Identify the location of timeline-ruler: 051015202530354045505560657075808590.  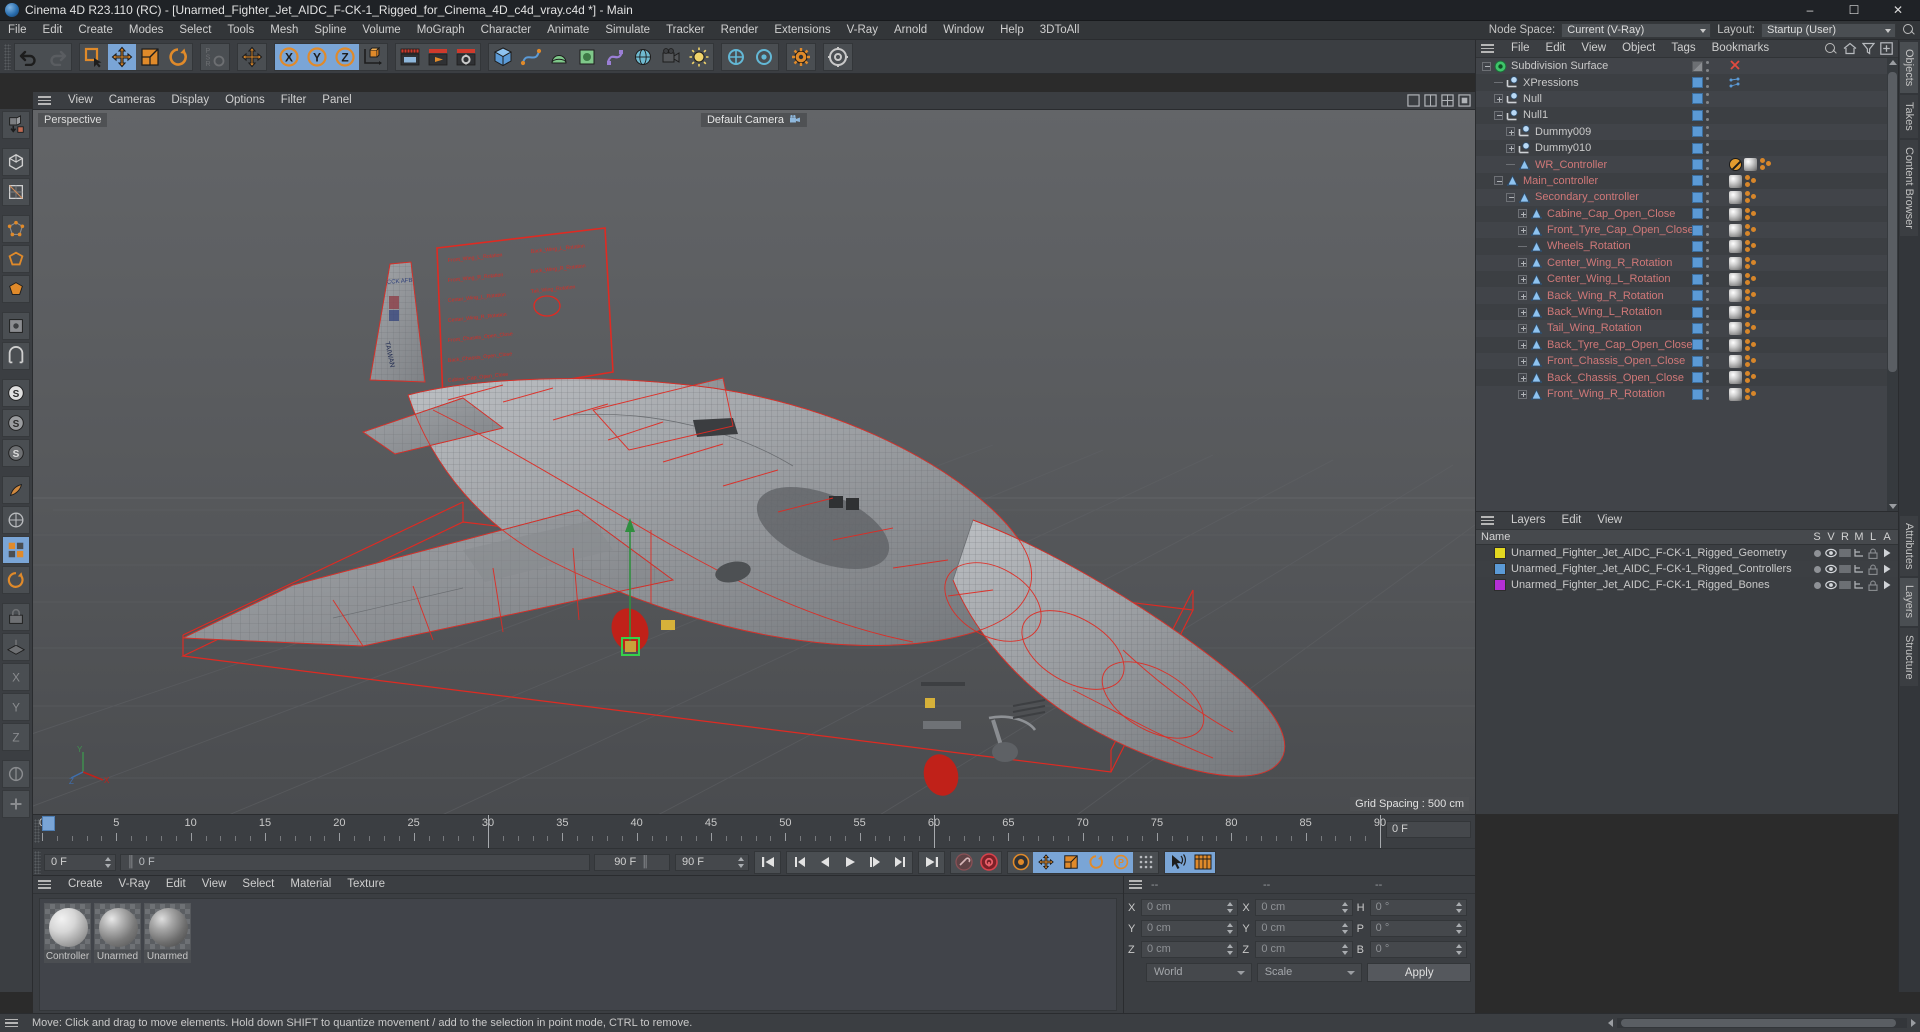
(712, 832).